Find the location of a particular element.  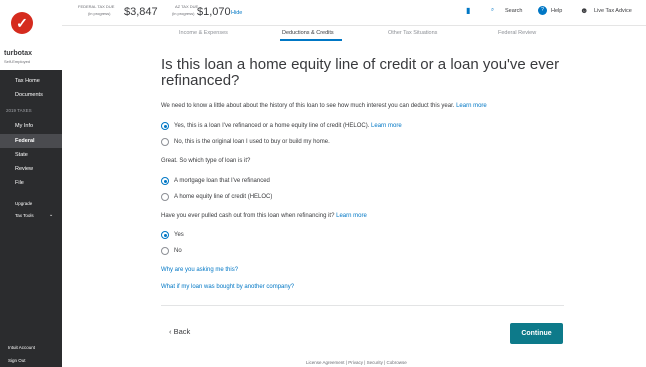

sidebar-item-documents: Documents is located at coordinates (31, 95).